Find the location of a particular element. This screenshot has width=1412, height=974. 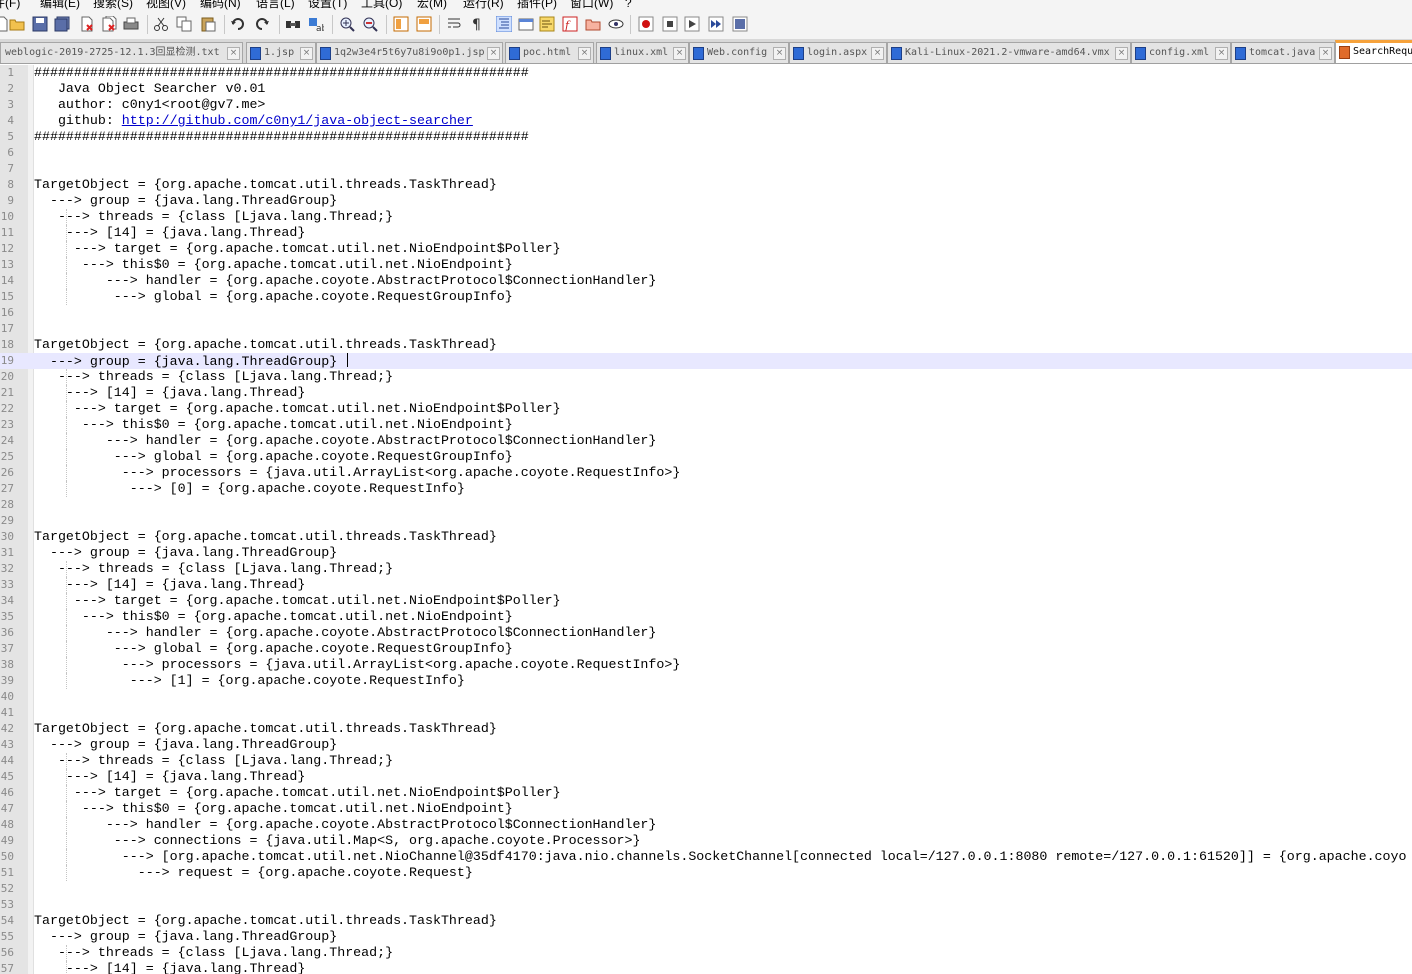

redo-icon is located at coordinates (262, 24).